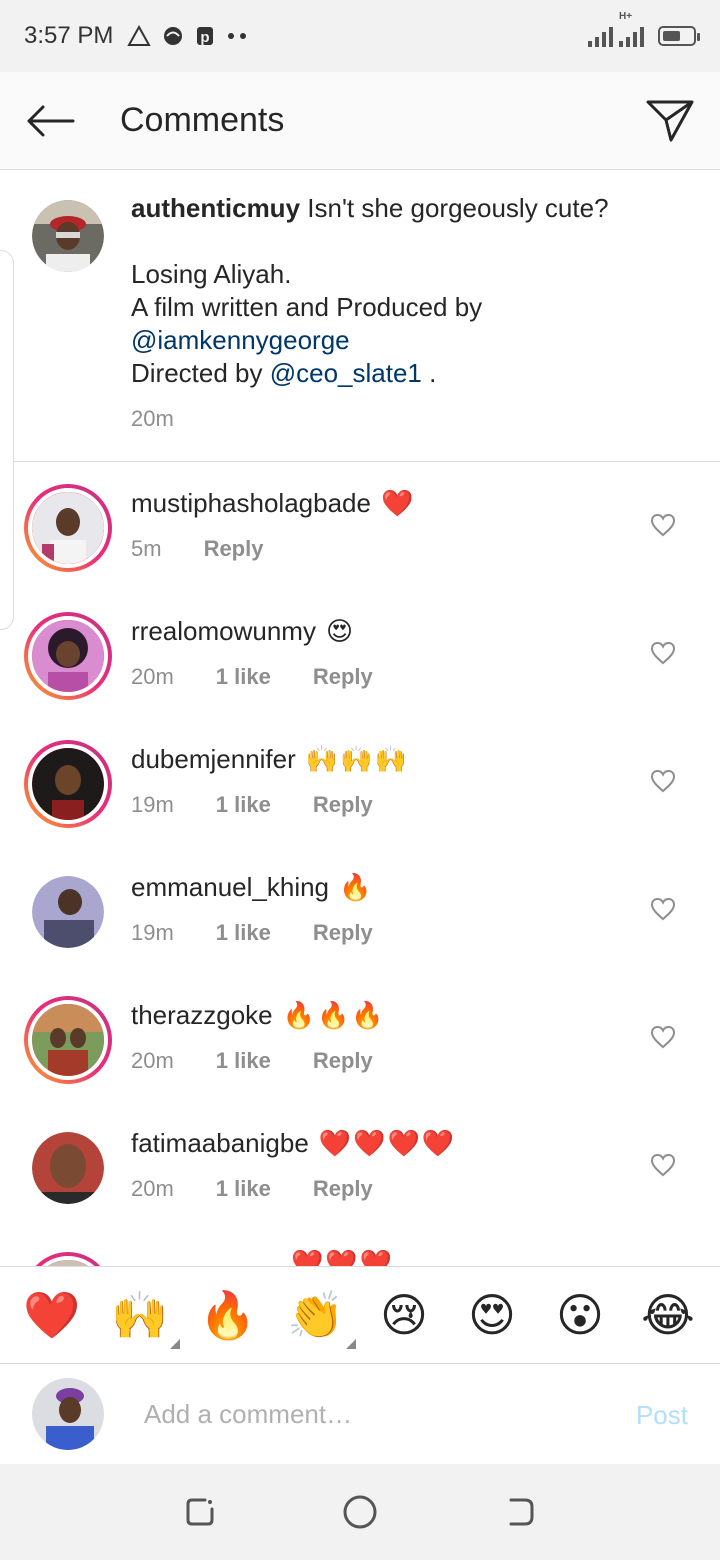 Image resolution: width=720 pixels, height=1560 pixels. What do you see at coordinates (213, 759) in the screenshot?
I see `comment-username: dubemjennifer` at bounding box center [213, 759].